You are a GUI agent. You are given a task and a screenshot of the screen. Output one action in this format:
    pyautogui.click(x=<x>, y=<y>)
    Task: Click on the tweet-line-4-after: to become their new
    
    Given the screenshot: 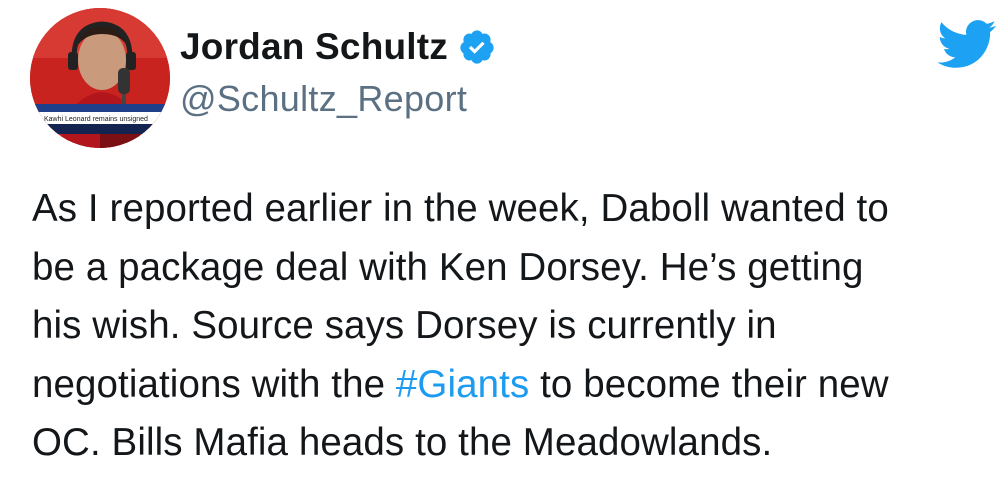 What is the action you would take?
    pyautogui.click(x=709, y=384)
    